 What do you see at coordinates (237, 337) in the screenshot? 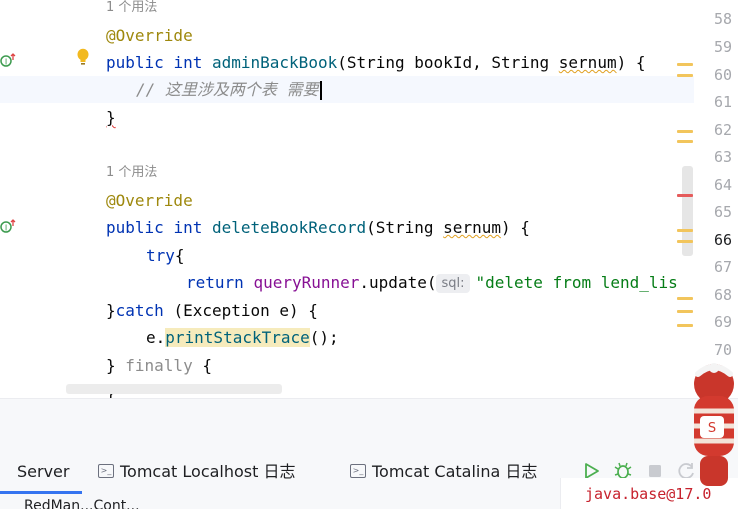
I see `method-call: printStackTrace` at bounding box center [237, 337].